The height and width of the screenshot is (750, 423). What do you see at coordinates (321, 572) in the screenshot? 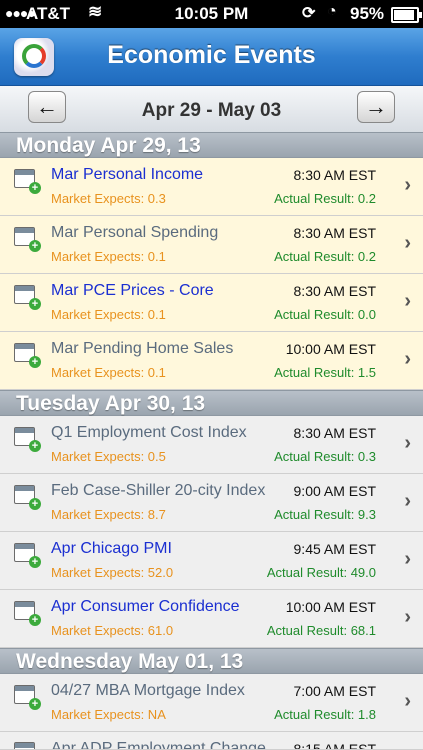
I see `actual-result: Actual Result: 49.0` at bounding box center [321, 572].